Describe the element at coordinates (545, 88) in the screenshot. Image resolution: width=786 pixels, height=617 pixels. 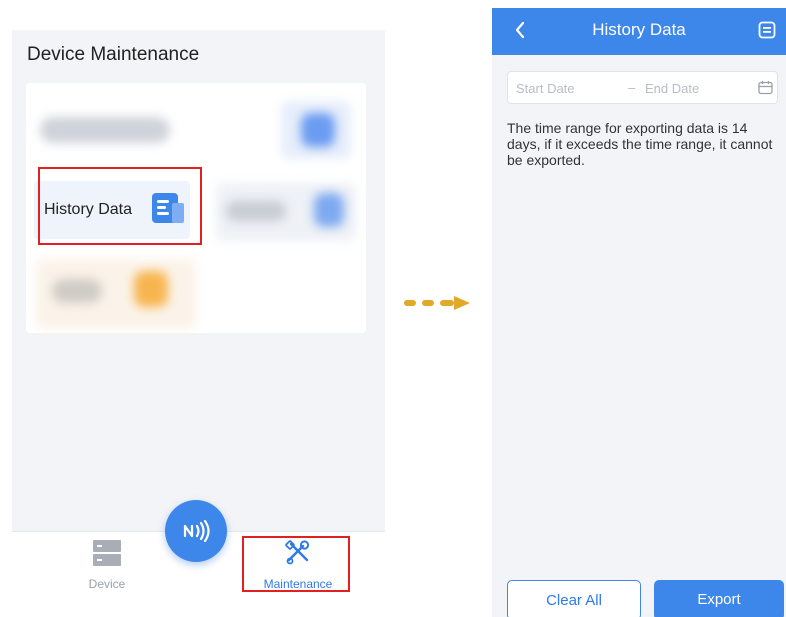
I see `start-date-input: Start Date` at that location.